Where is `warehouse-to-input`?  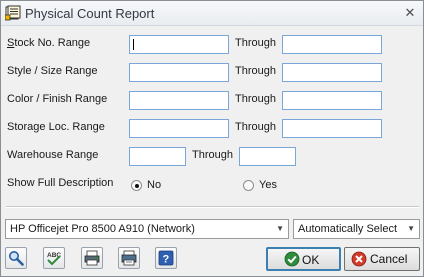 warehouse-to-input is located at coordinates (267, 156).